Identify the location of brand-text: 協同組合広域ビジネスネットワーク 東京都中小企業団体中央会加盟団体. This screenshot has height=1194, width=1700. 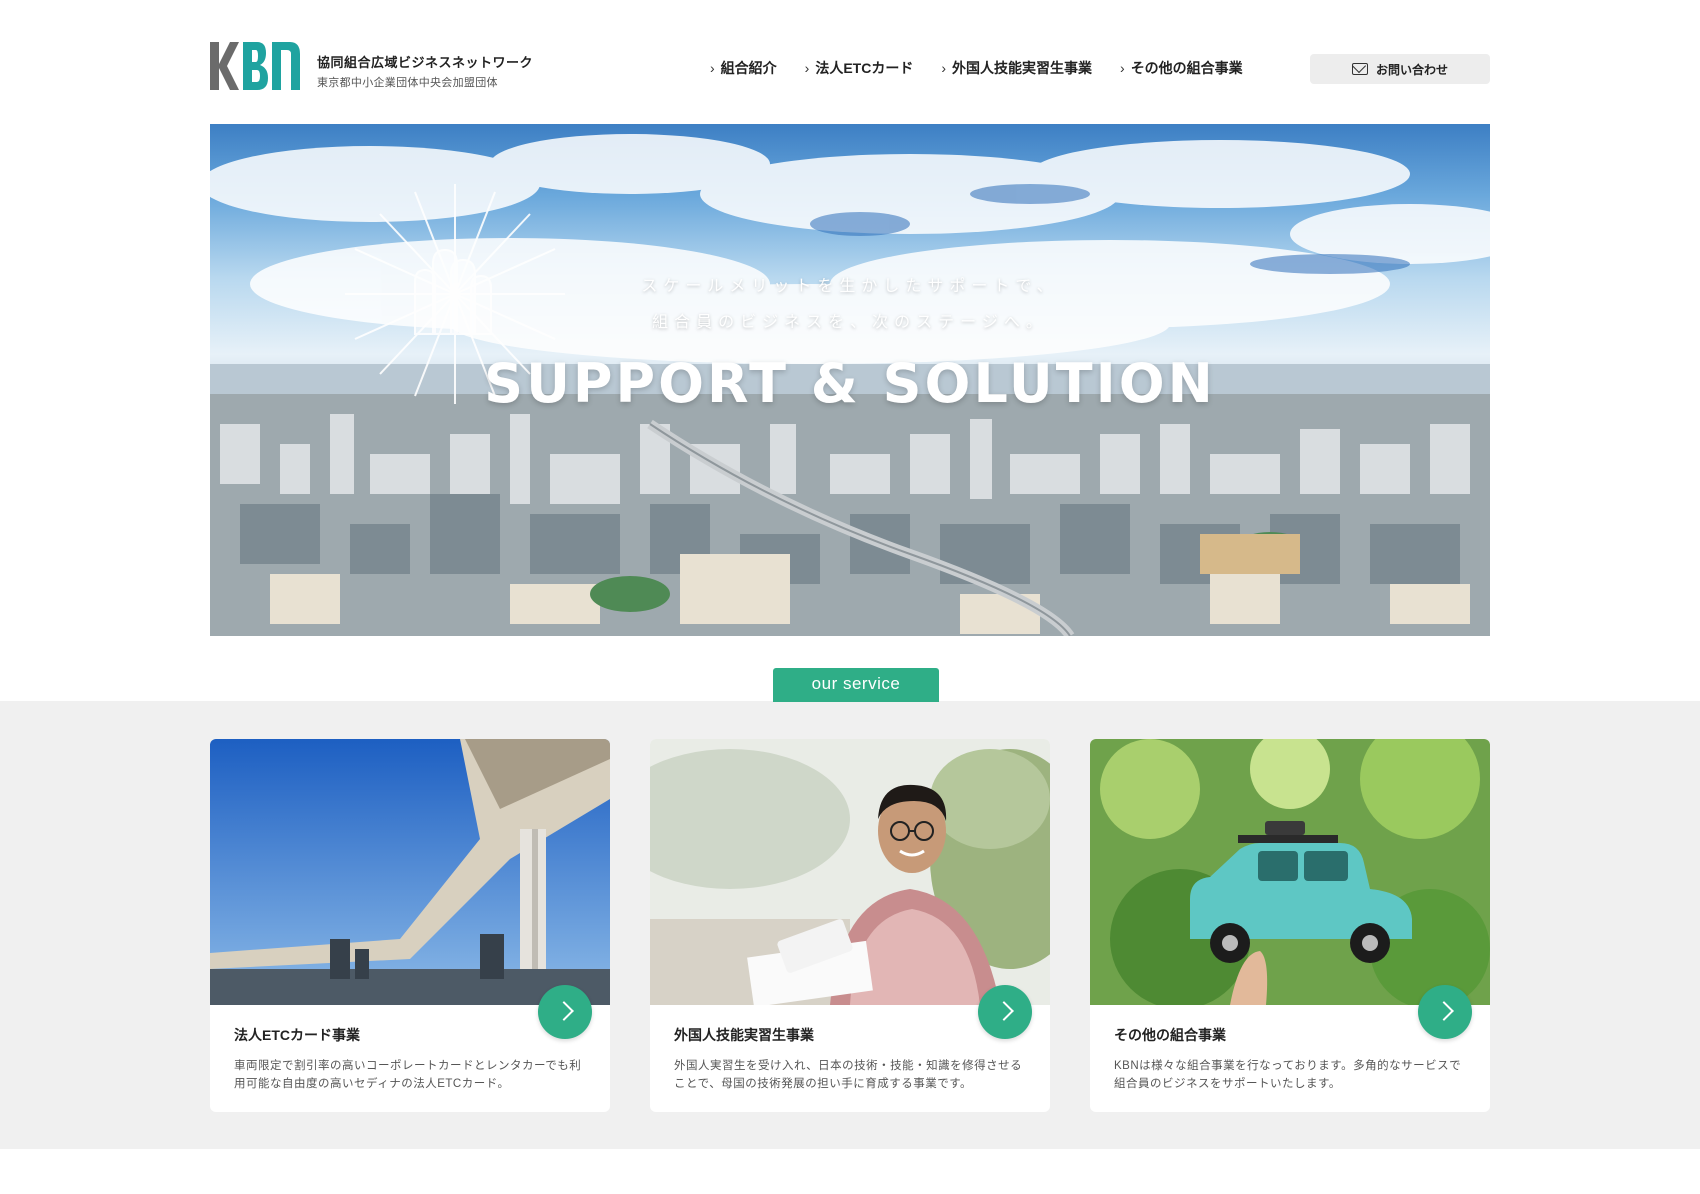
(425, 71).